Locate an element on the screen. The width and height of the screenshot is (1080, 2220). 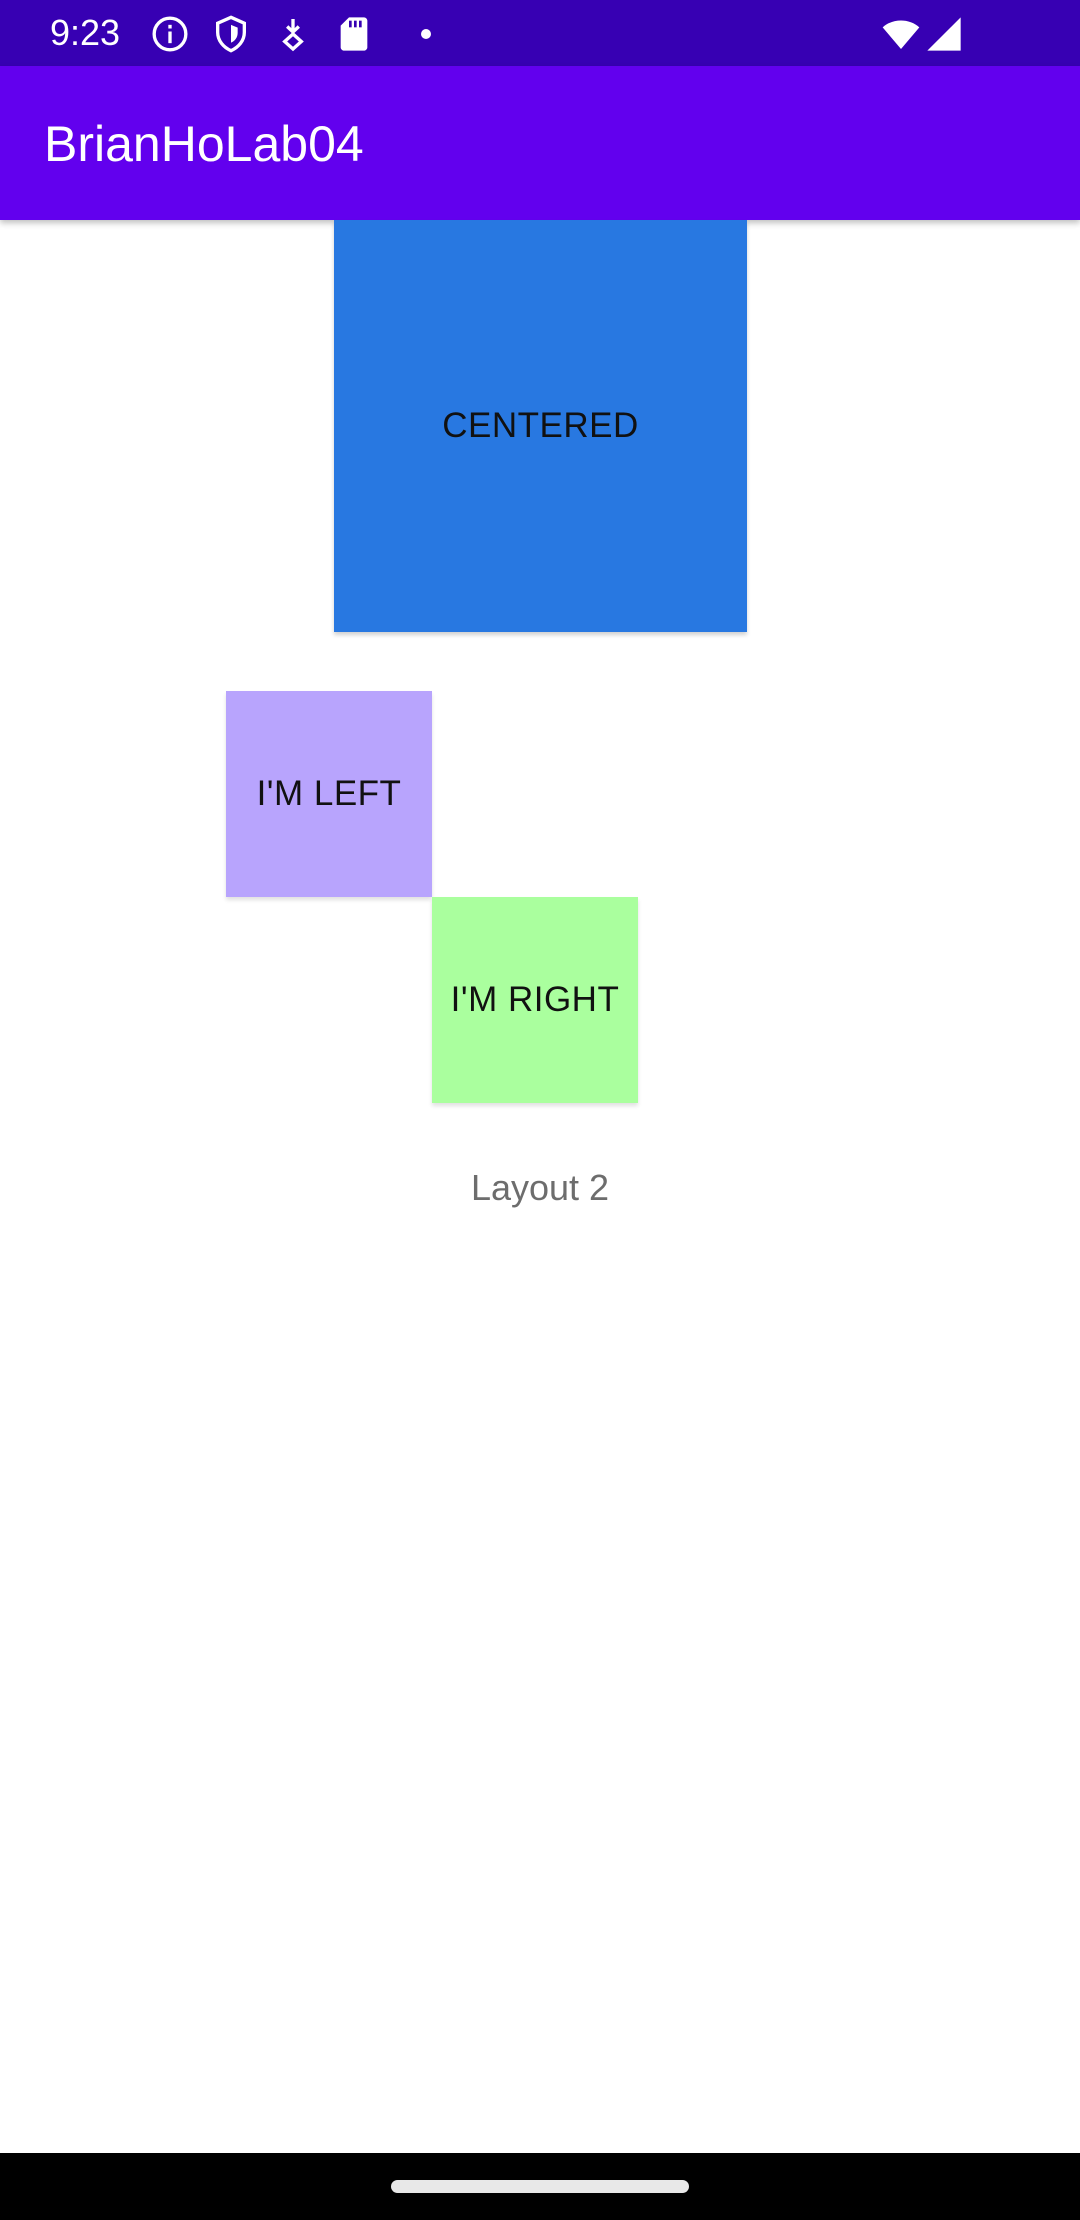
navigation-bar is located at coordinates (540, 2186).